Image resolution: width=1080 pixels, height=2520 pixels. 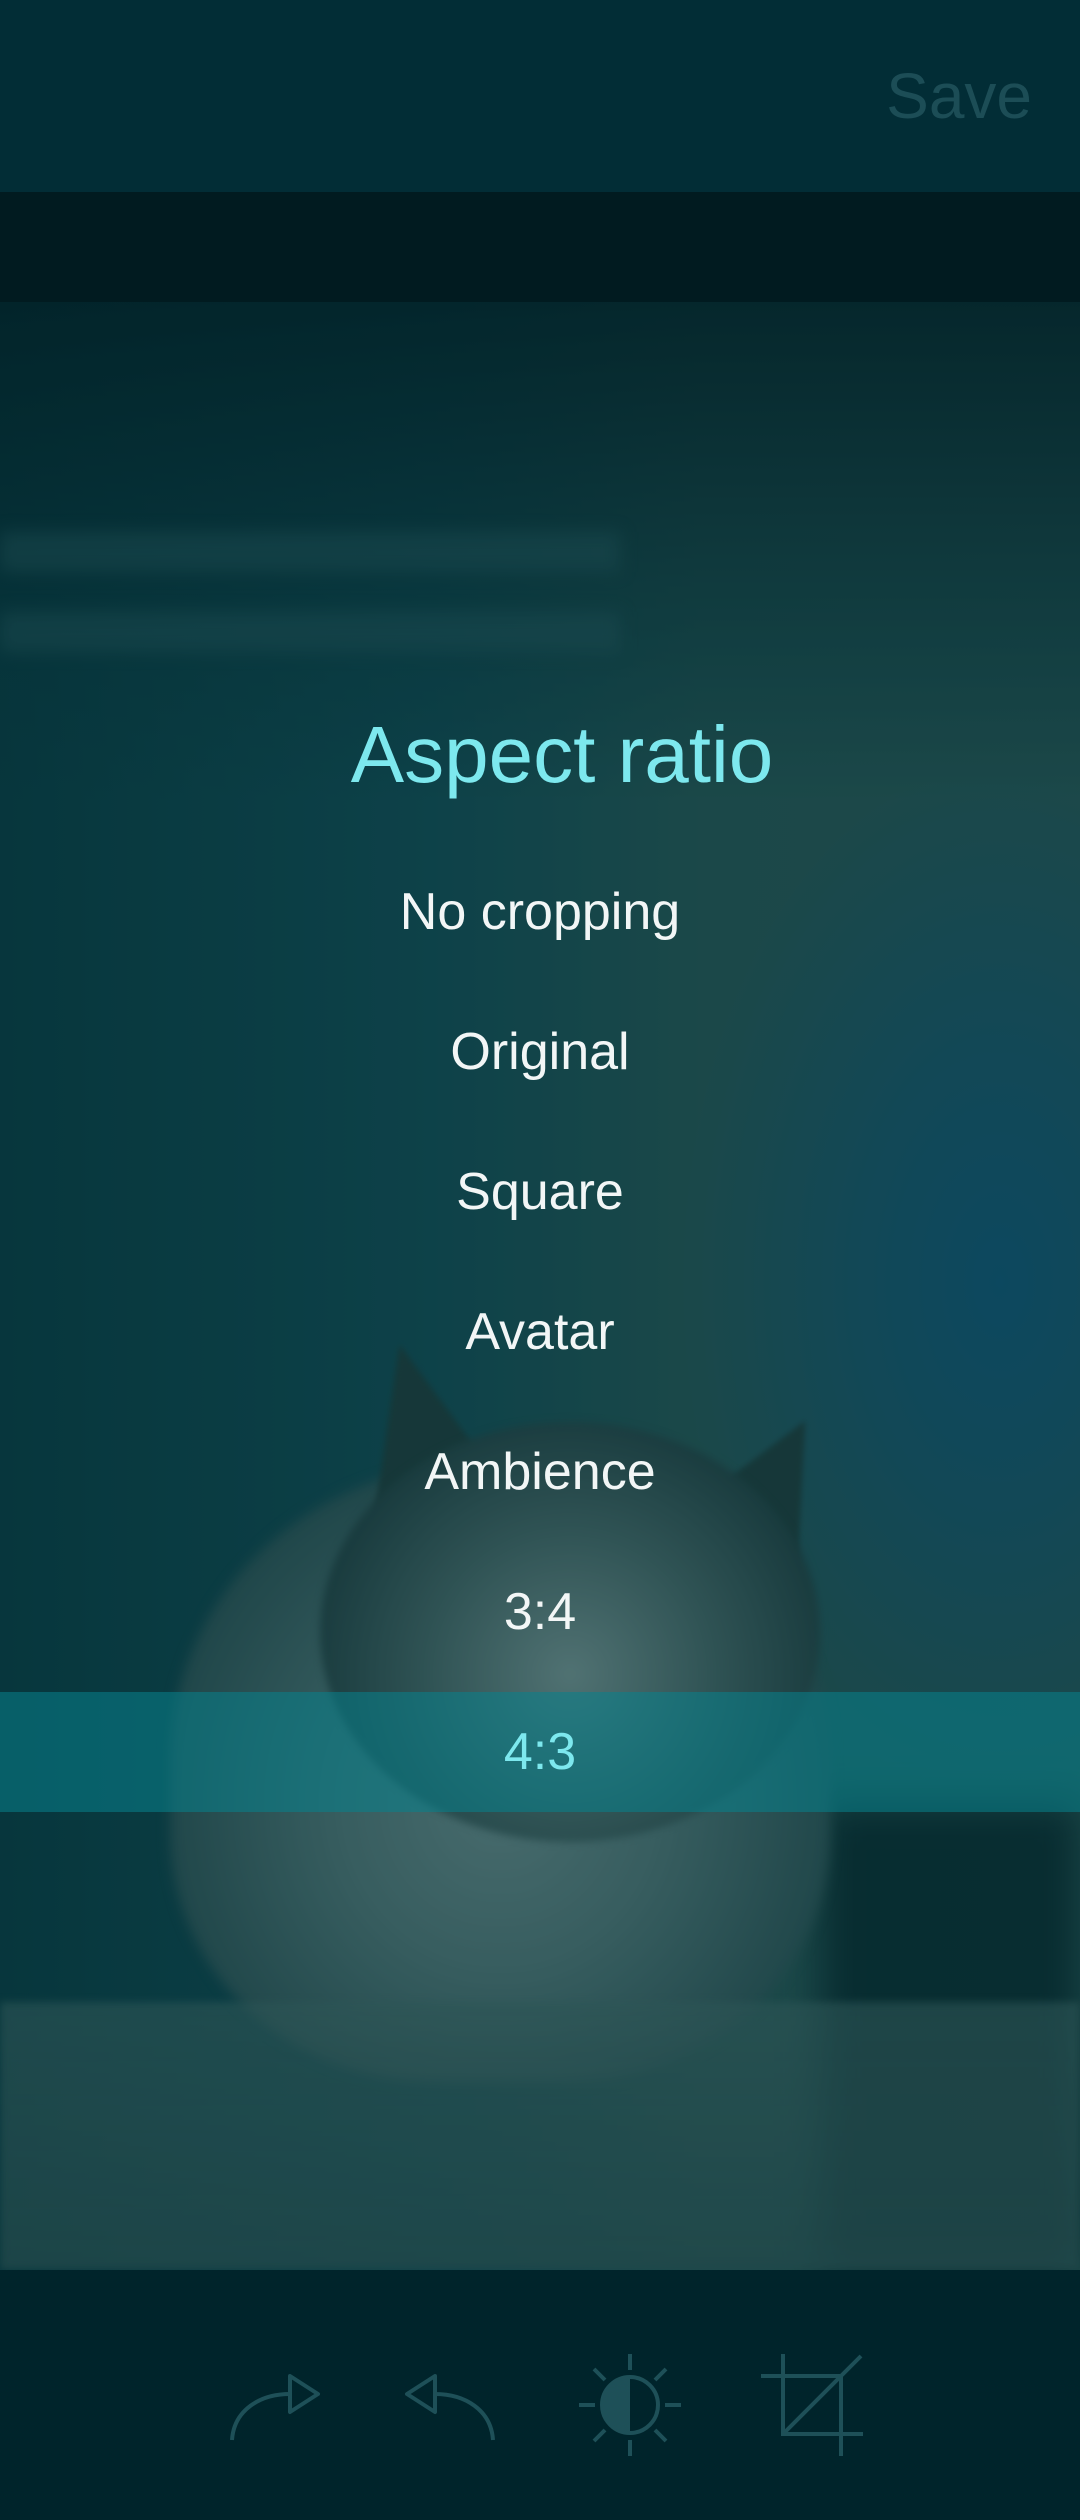 I want to click on redo-icon, so click(x=275, y=2407).